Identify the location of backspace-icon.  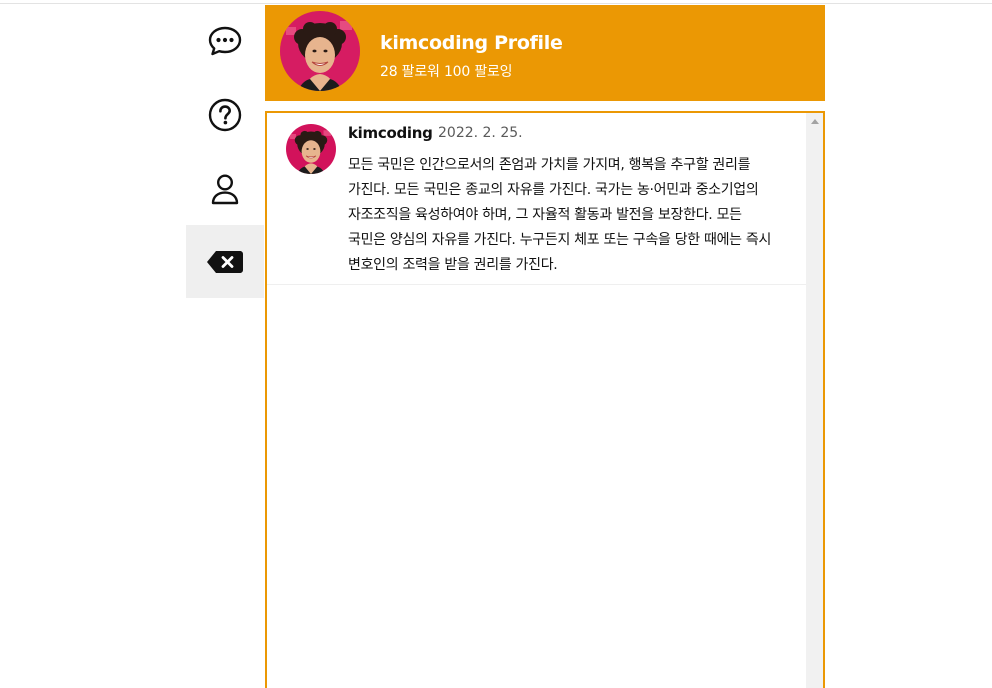
(225, 261).